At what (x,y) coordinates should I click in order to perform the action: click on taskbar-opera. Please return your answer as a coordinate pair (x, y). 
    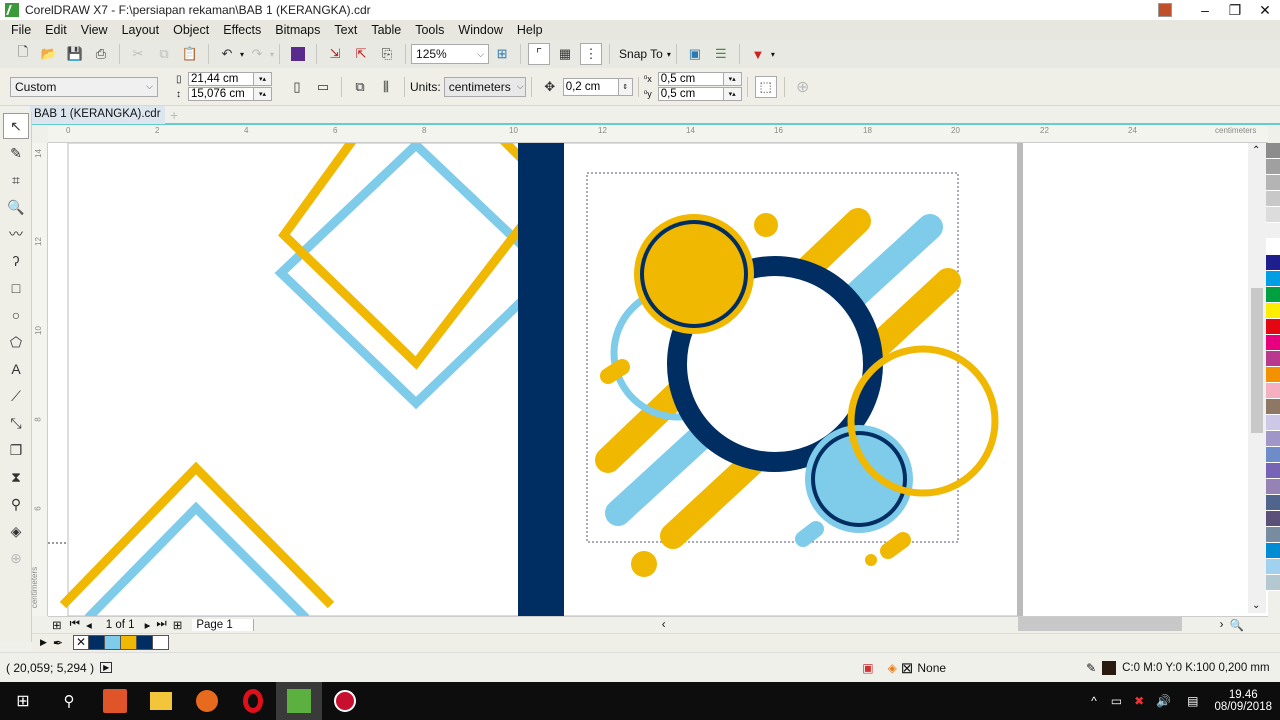
    Looking at the image, I should click on (253, 701).